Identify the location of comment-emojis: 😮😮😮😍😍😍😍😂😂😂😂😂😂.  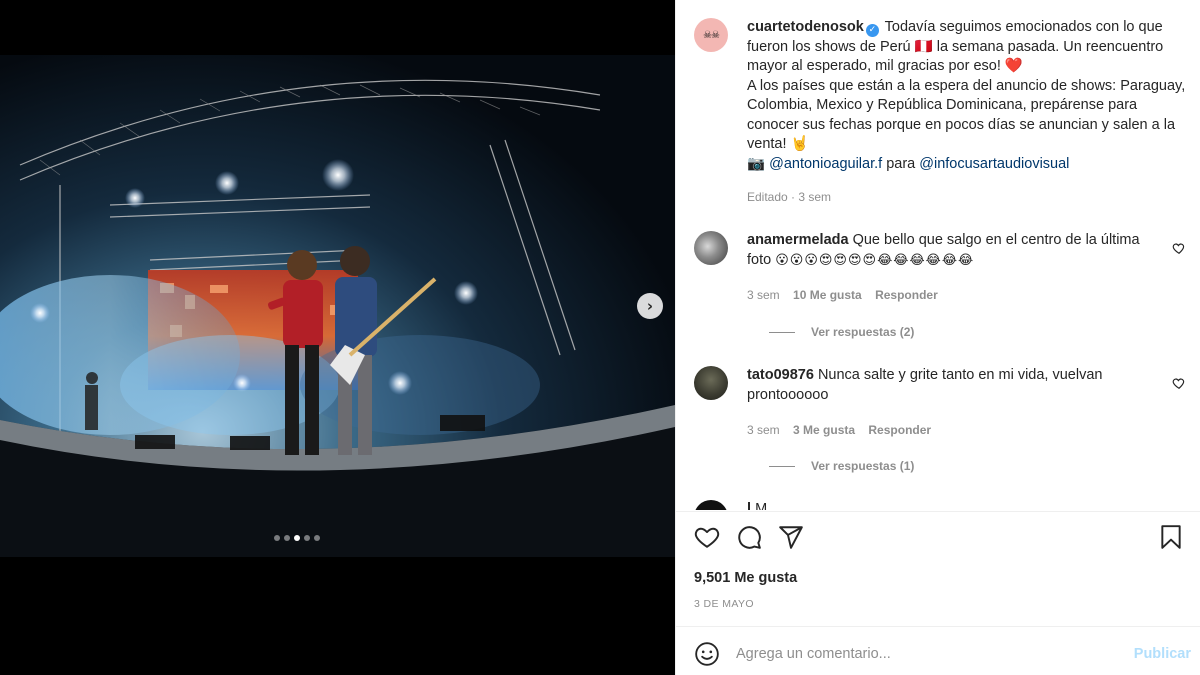
(875, 260).